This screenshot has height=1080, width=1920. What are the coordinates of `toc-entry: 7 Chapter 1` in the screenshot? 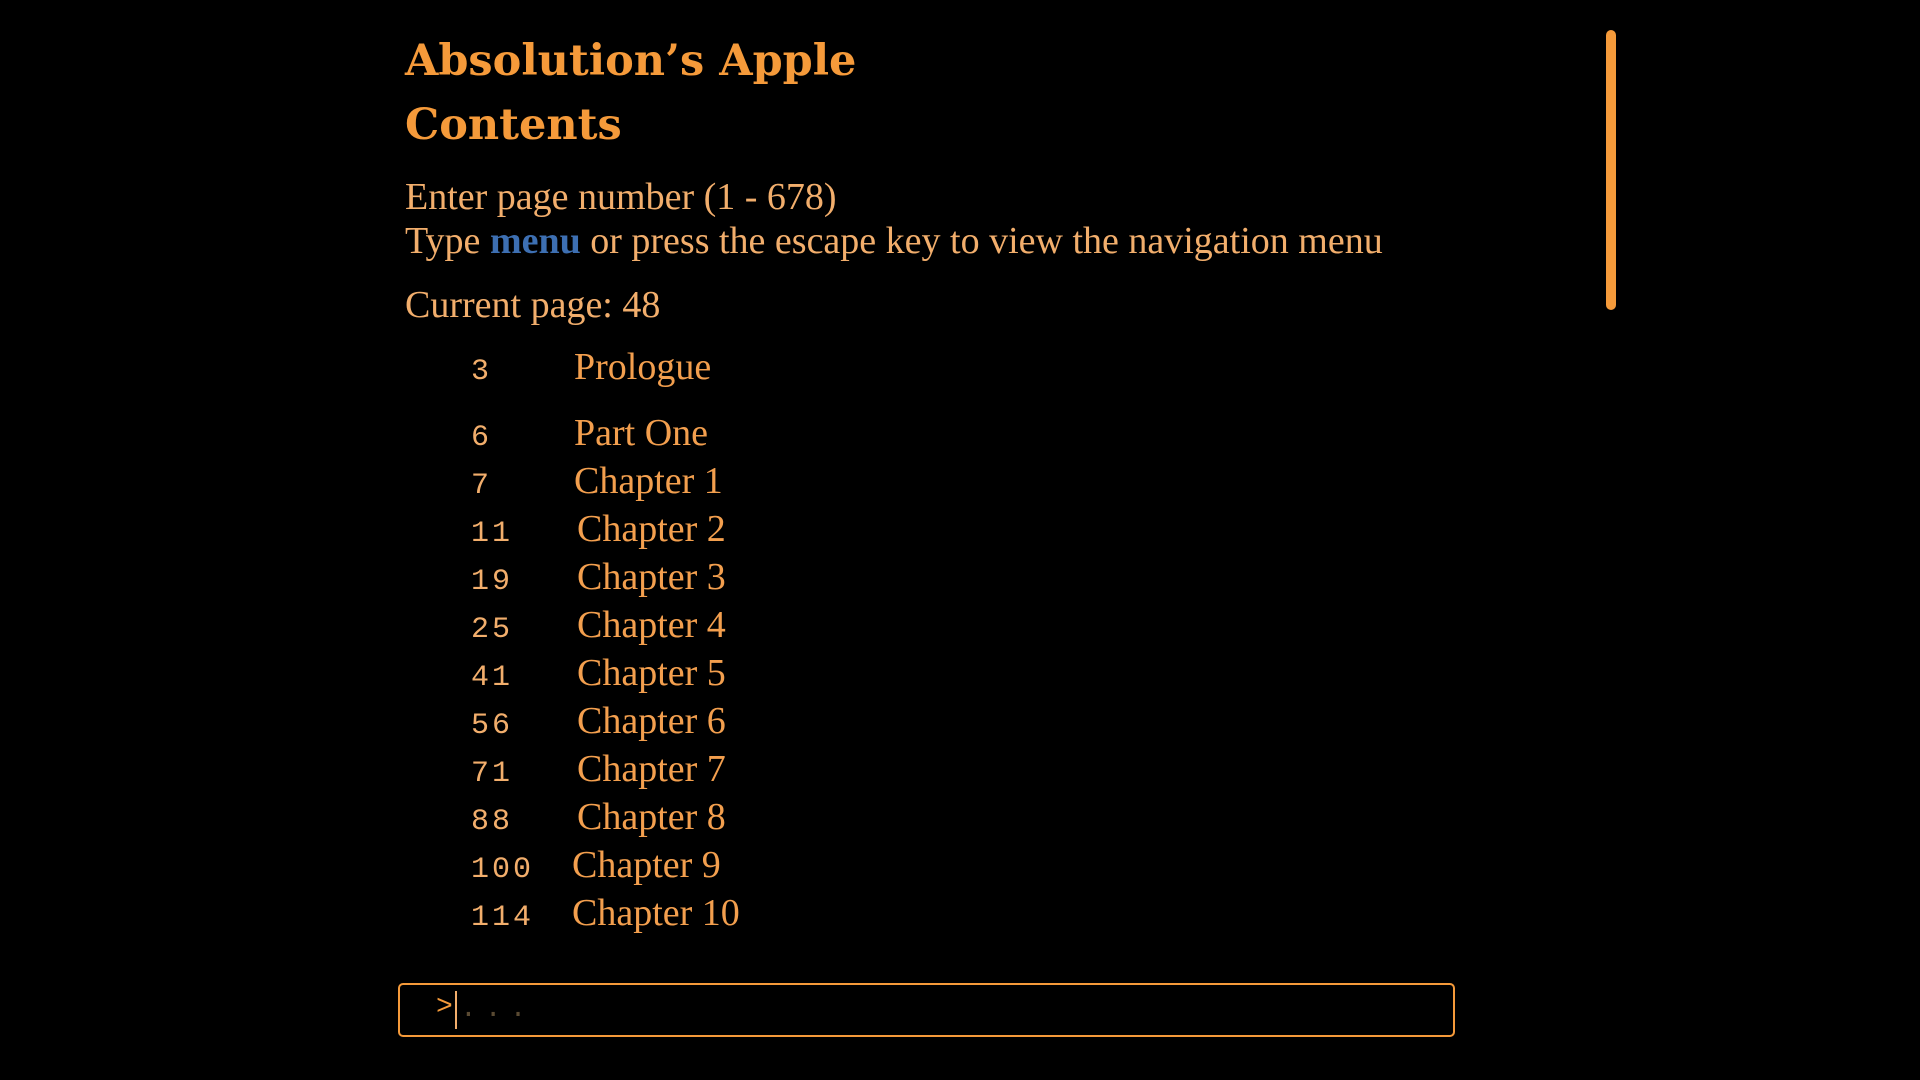 It's located at (597, 481).